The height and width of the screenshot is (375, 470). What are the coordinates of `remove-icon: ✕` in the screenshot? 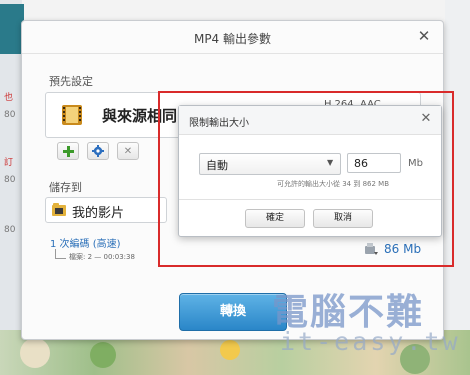 It's located at (128, 151).